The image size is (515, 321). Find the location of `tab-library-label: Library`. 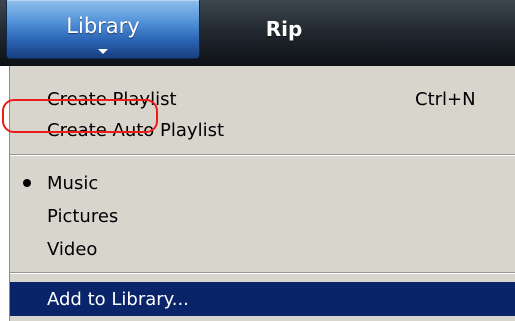

tab-library-label: Library is located at coordinates (103, 26).